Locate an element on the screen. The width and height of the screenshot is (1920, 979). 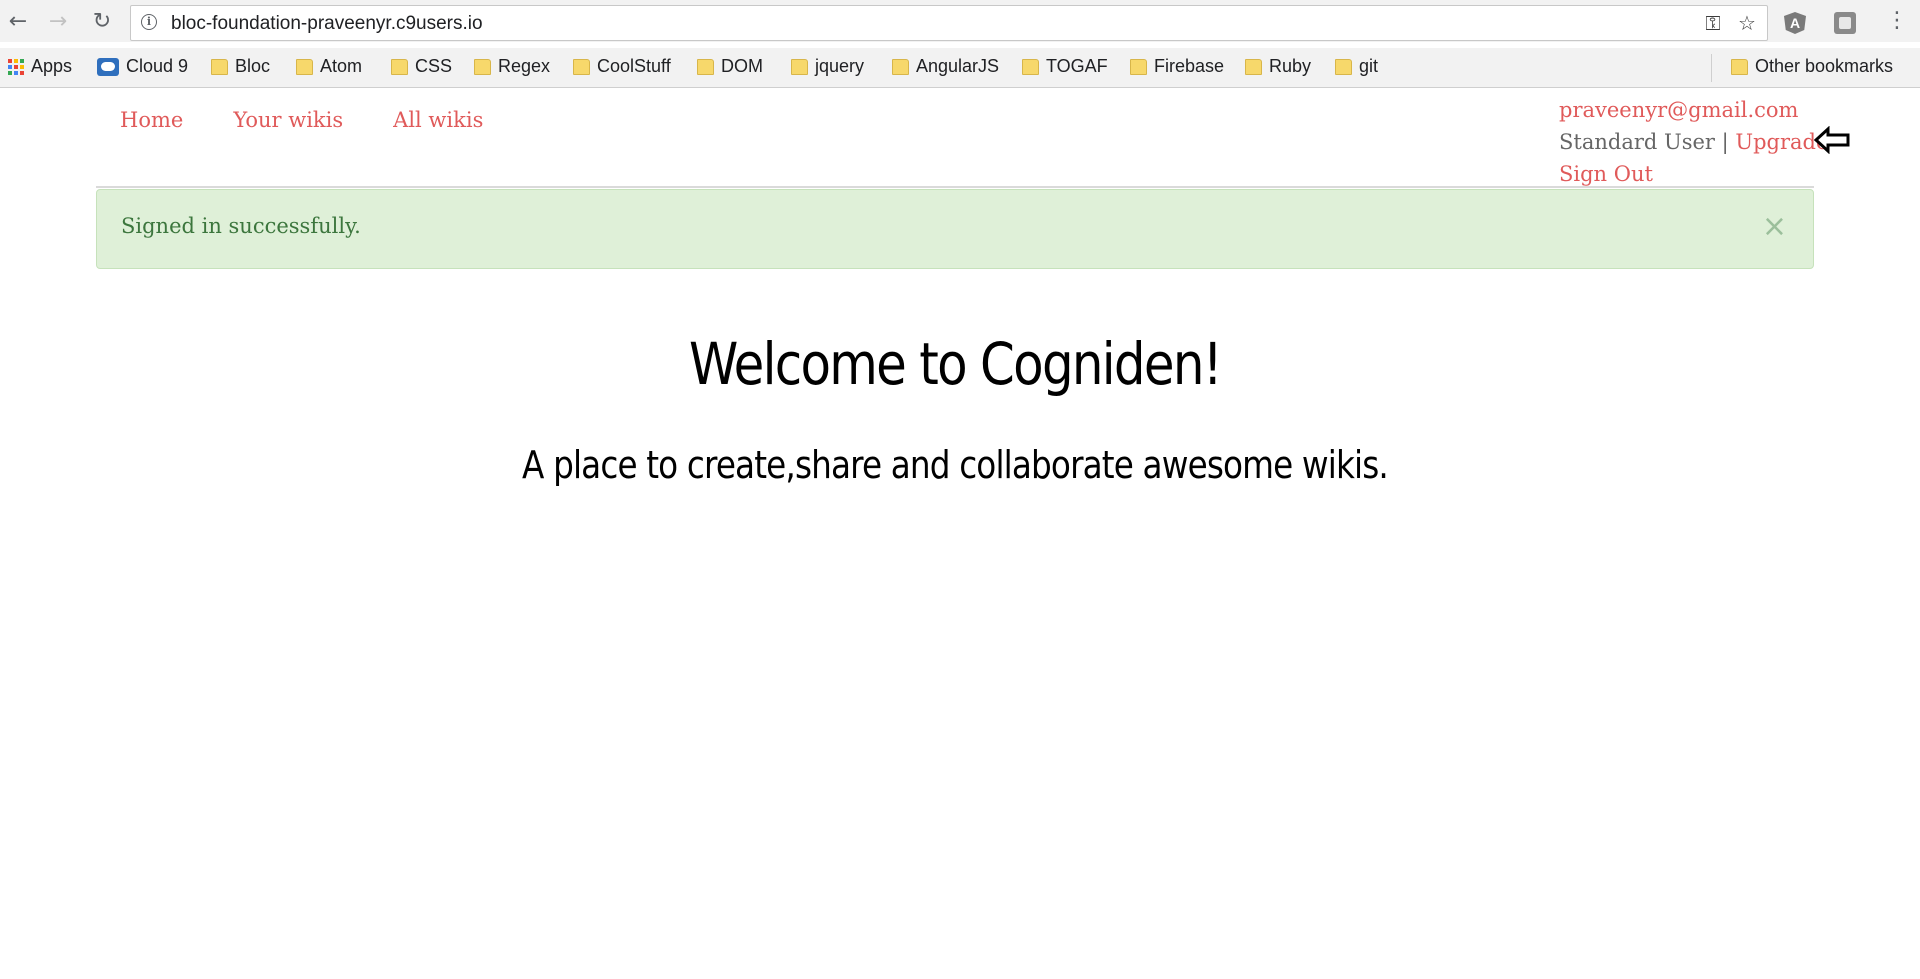
site-nav: Home Your wikis All wikis is located at coordinates (301, 120).